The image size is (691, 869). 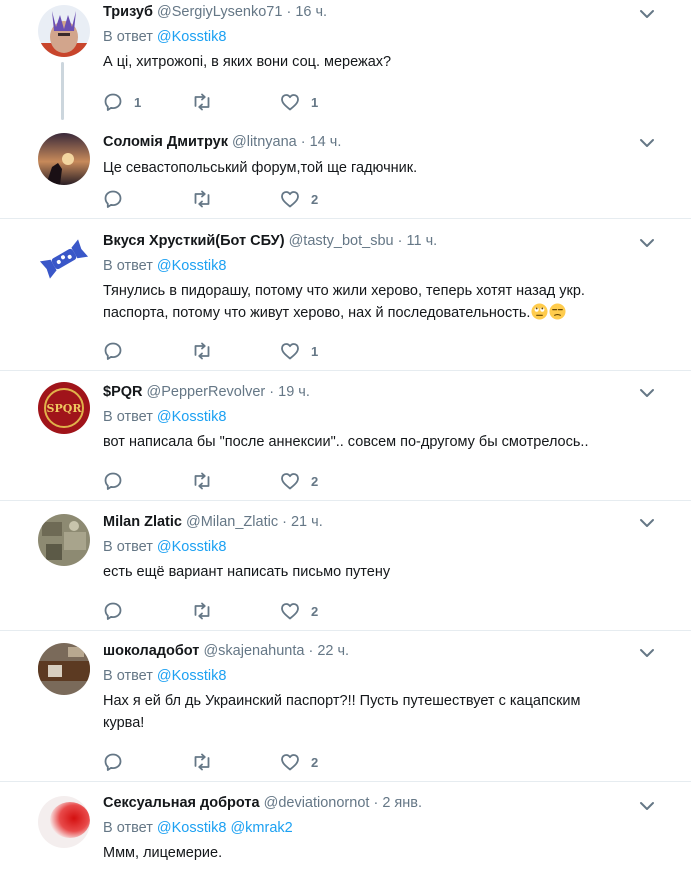 I want to click on trident-avatar-icon, so click(x=64, y=31).